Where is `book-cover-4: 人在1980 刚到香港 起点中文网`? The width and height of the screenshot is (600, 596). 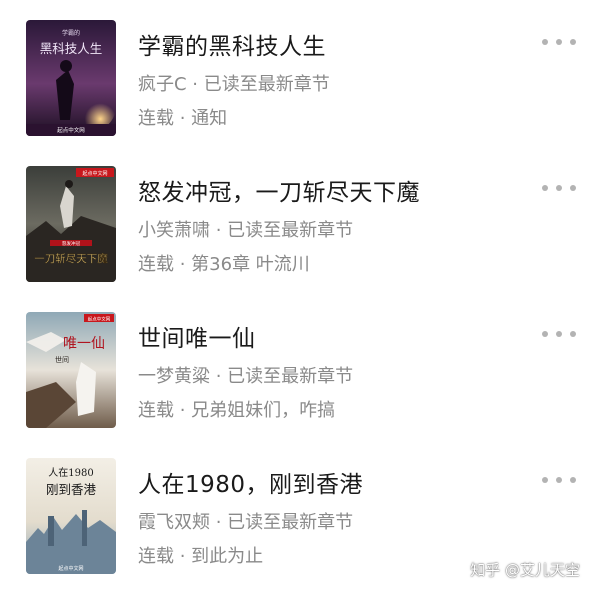
book-cover-4: 人在1980 刚到香港 起点中文网 is located at coordinates (71, 516).